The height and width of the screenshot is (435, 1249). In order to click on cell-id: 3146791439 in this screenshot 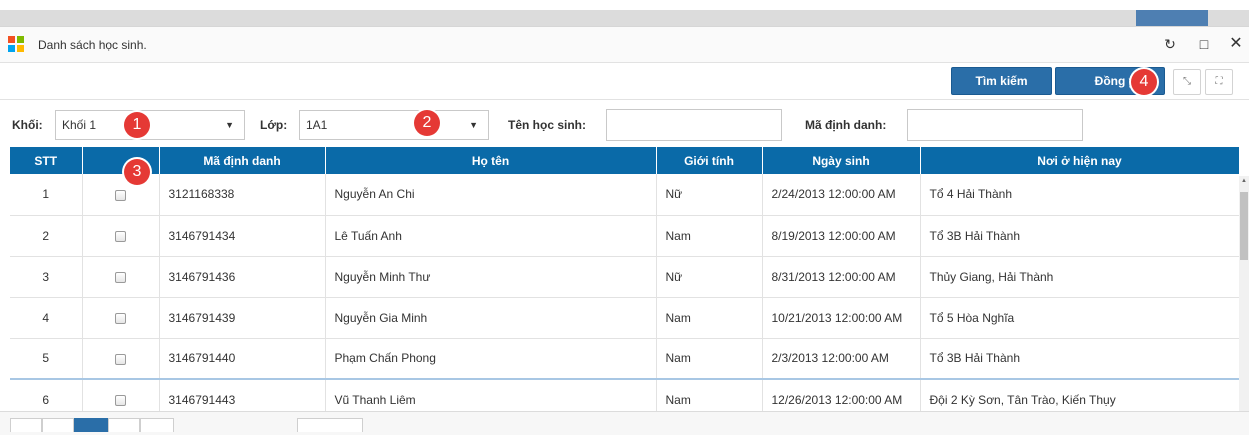, I will do `click(242, 318)`.